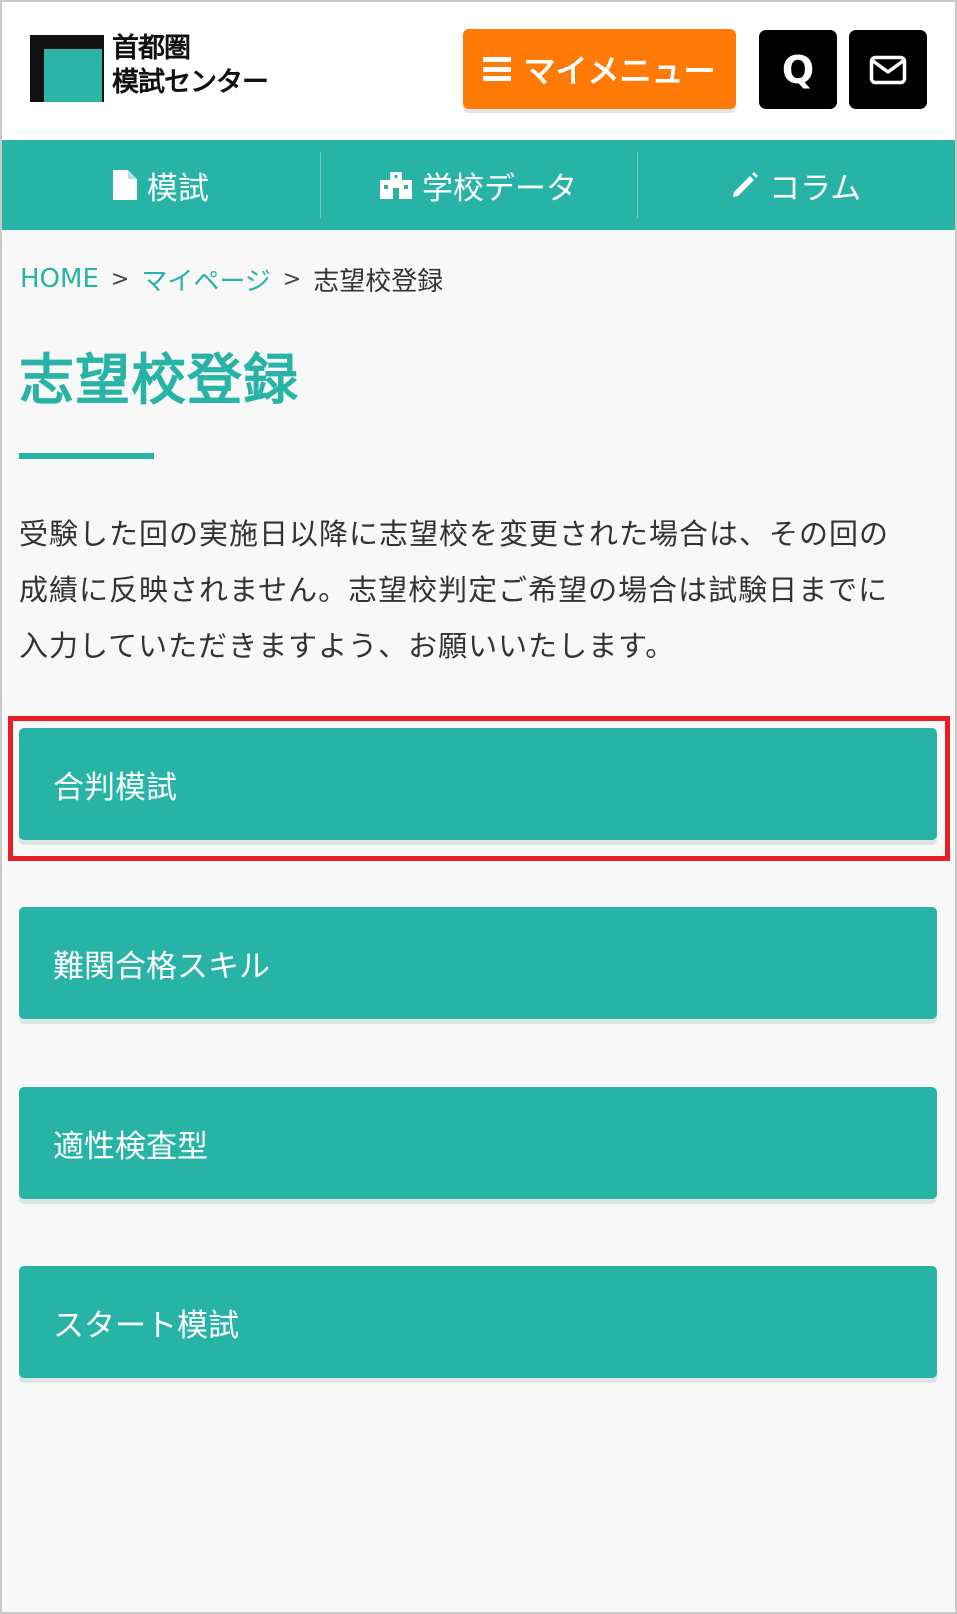  What do you see at coordinates (86, 456) in the screenshot?
I see `title-underline` at bounding box center [86, 456].